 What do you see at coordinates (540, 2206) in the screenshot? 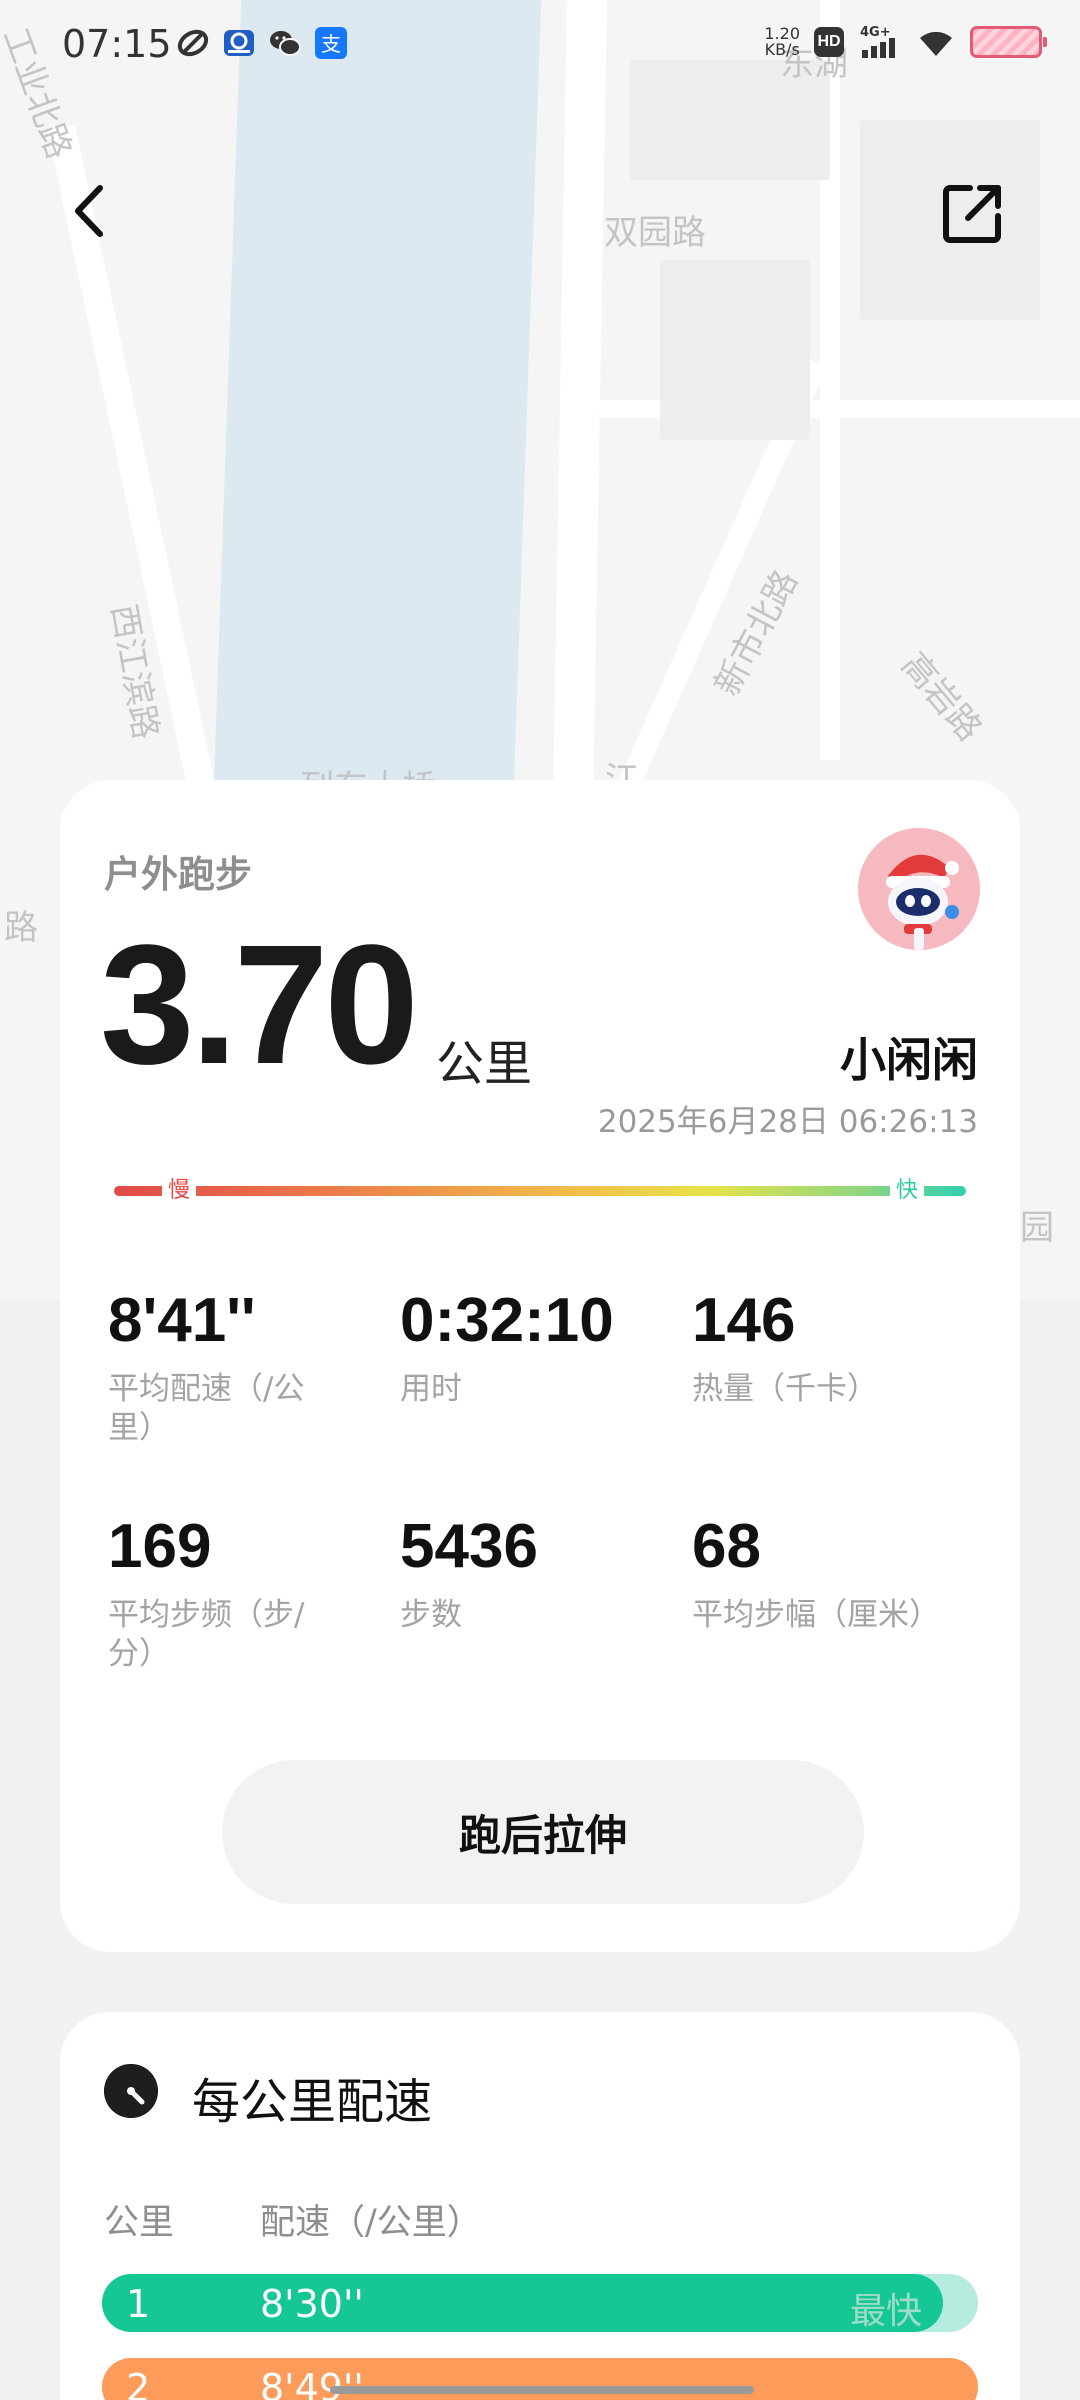
I see `pace-per-km-card: 每公里配速 公里 配速（/公里） 1 8'30'' 最快 2 8'49''` at bounding box center [540, 2206].